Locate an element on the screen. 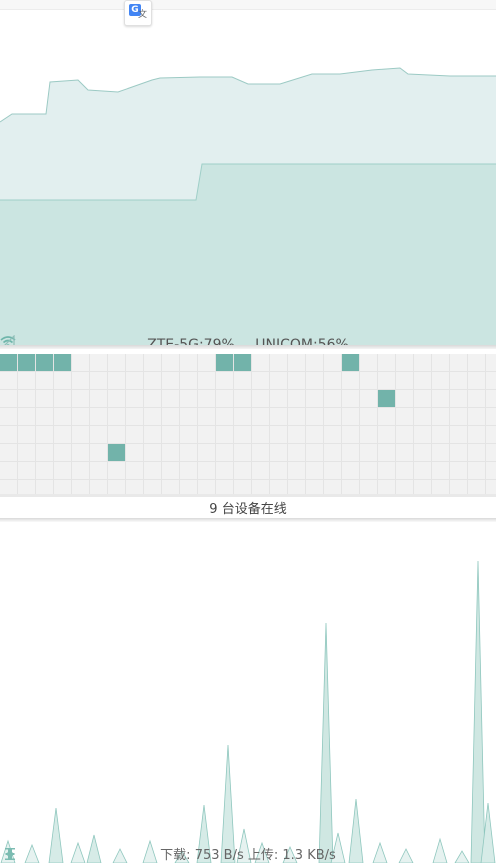 The image size is (496, 865). upload-label: 上传: is located at coordinates (263, 855).